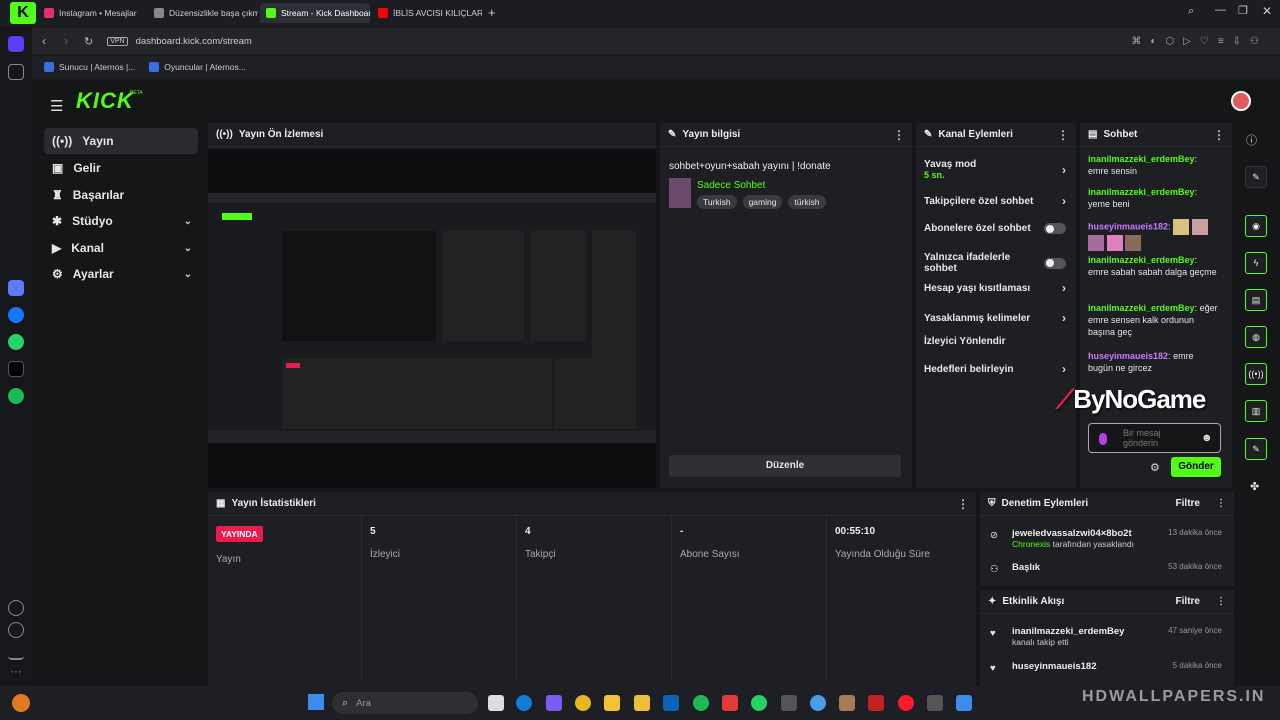 This screenshot has width=1280, height=720. I want to click on tab-article: Düzensizlikle başa çıkma, so click(203, 13).